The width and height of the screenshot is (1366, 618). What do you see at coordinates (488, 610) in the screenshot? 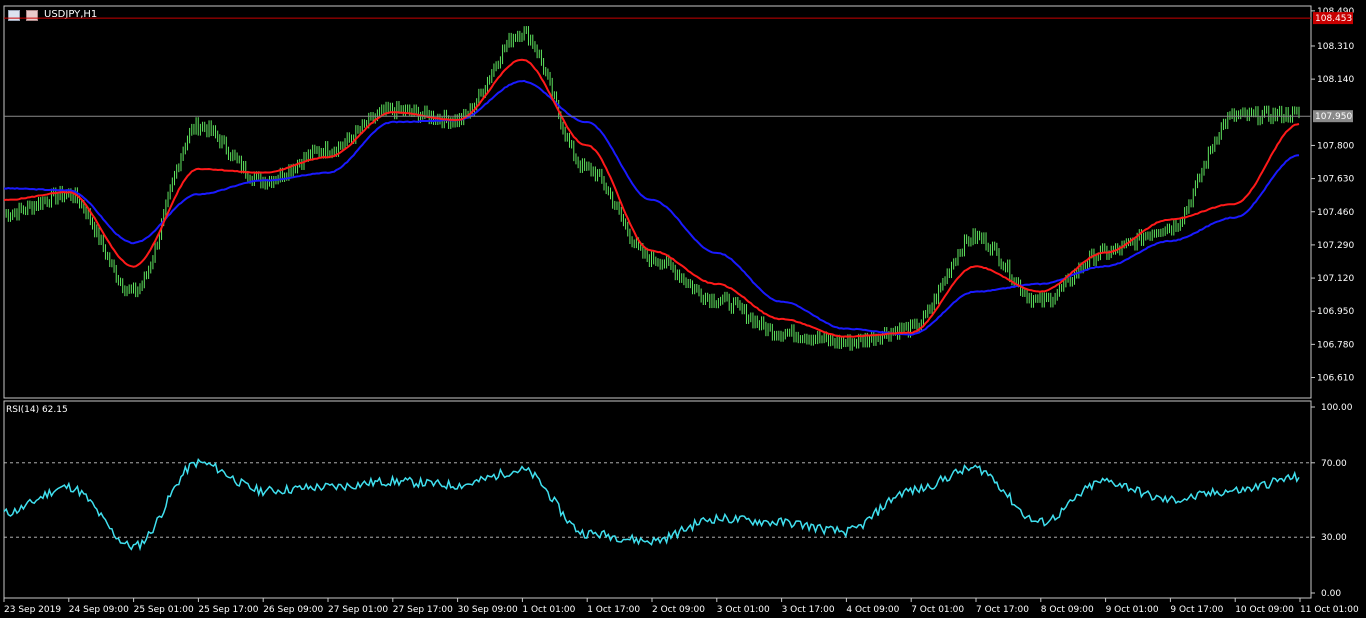
I see `time-axis-label: 30 Sep 09:00` at bounding box center [488, 610].